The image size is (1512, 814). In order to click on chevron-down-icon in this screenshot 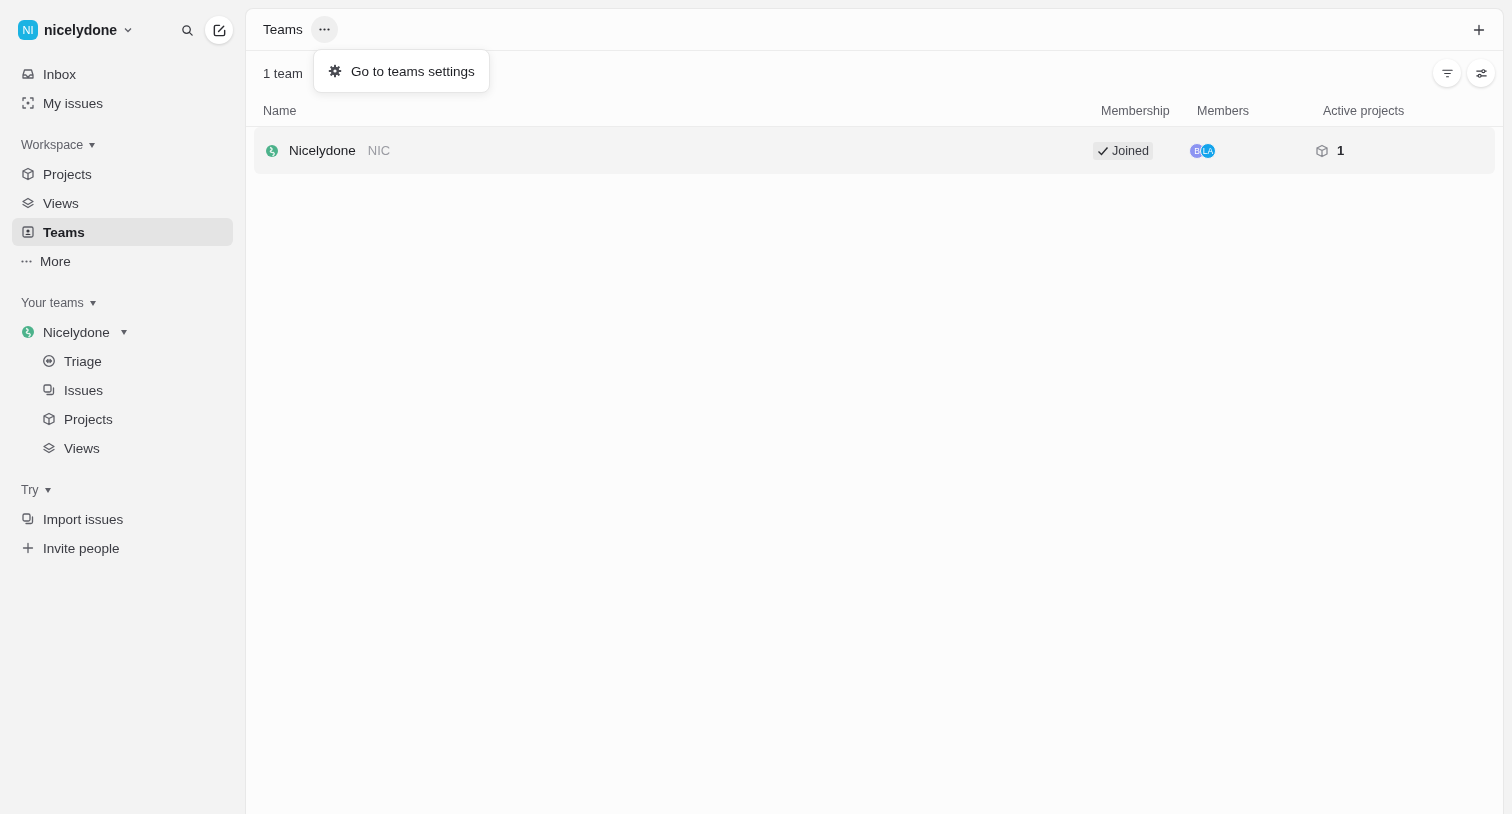, I will do `click(128, 30)`.